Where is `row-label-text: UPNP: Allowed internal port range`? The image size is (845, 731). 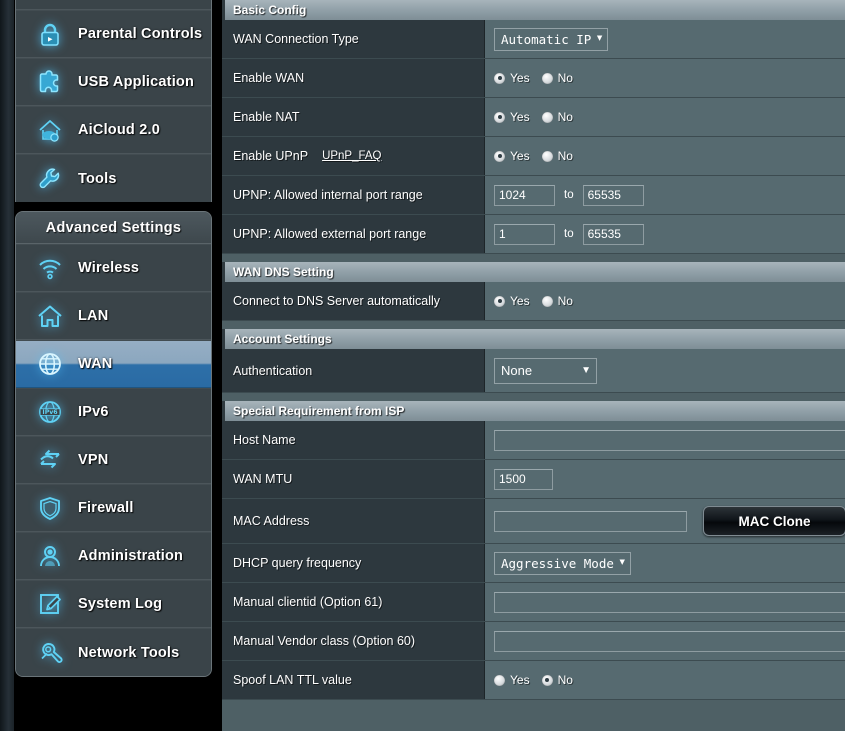 row-label-text: UPNP: Allowed internal port range is located at coordinates (328, 195).